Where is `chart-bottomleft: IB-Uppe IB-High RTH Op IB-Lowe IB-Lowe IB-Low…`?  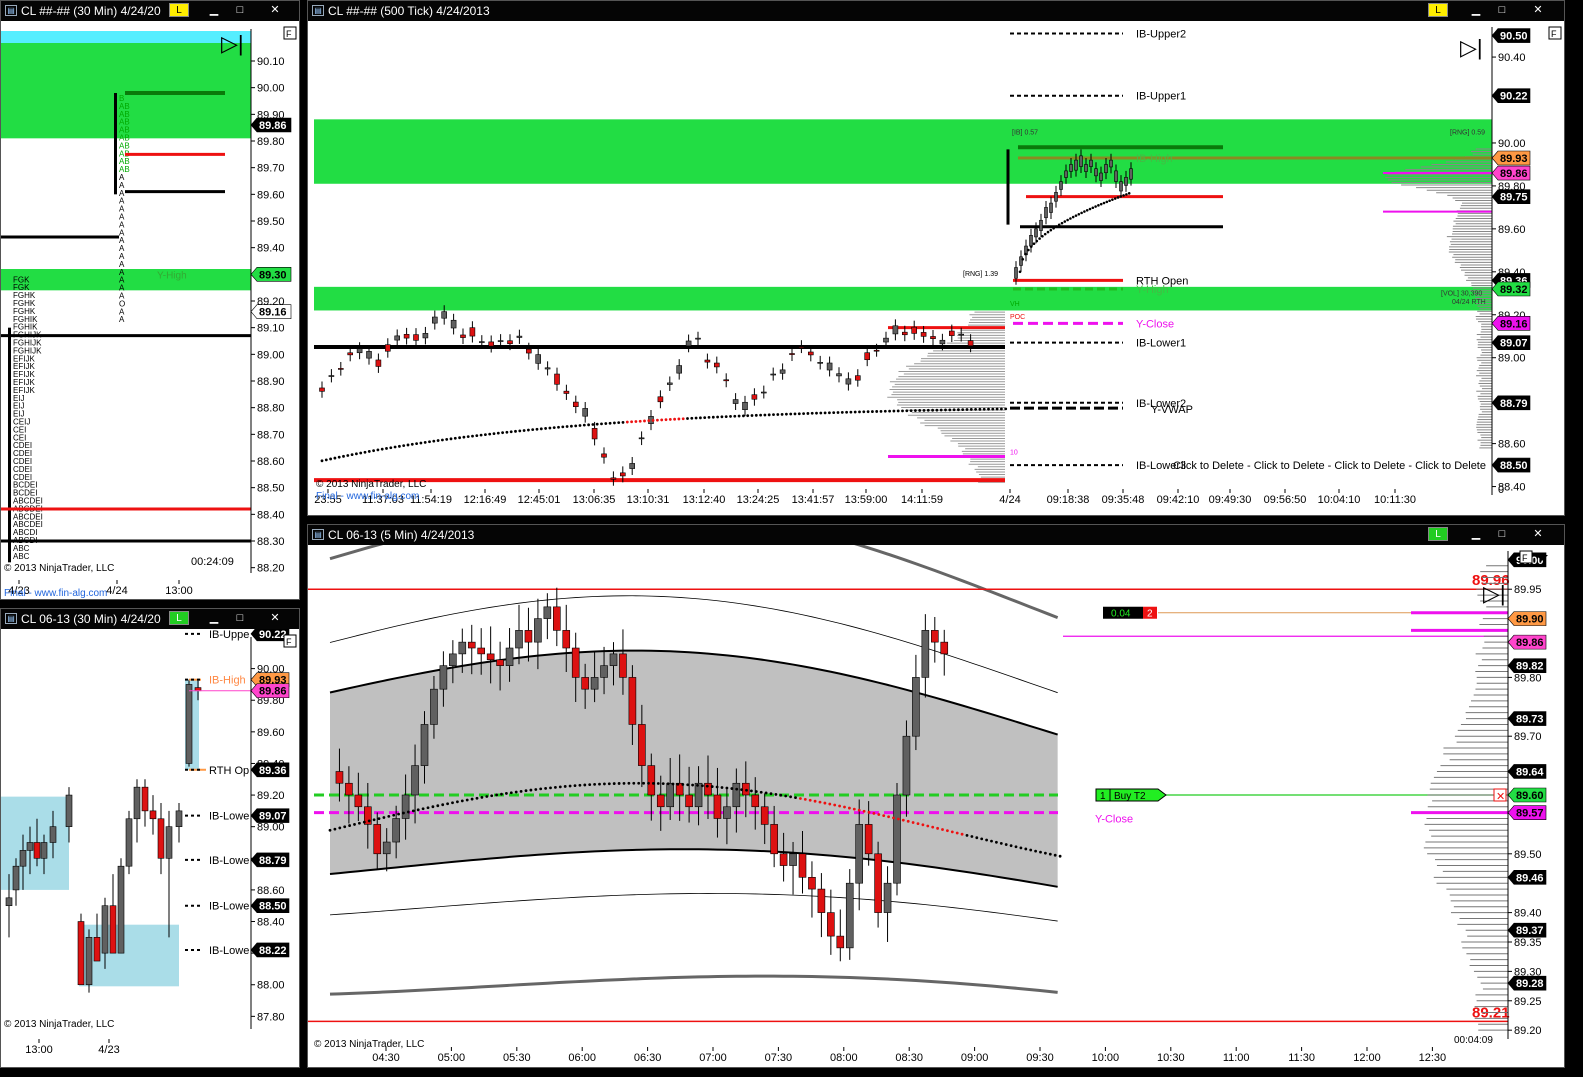
chart-bottomleft: IB-Uppe IB-High RTH Op IB-Lowe IB-Lowe IB-Low… is located at coordinates (150, 848).